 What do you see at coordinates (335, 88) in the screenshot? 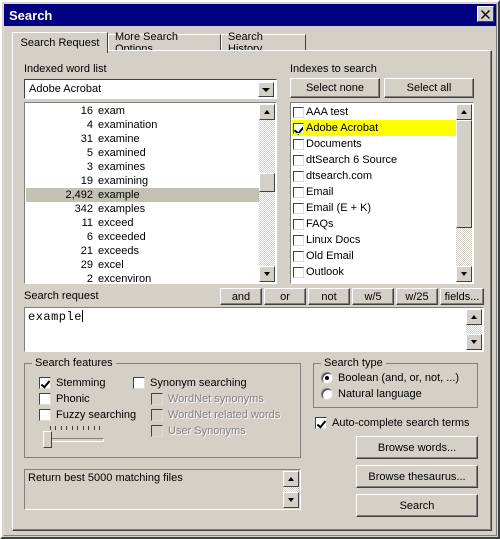
I see `select-none-button: Select none` at bounding box center [335, 88].